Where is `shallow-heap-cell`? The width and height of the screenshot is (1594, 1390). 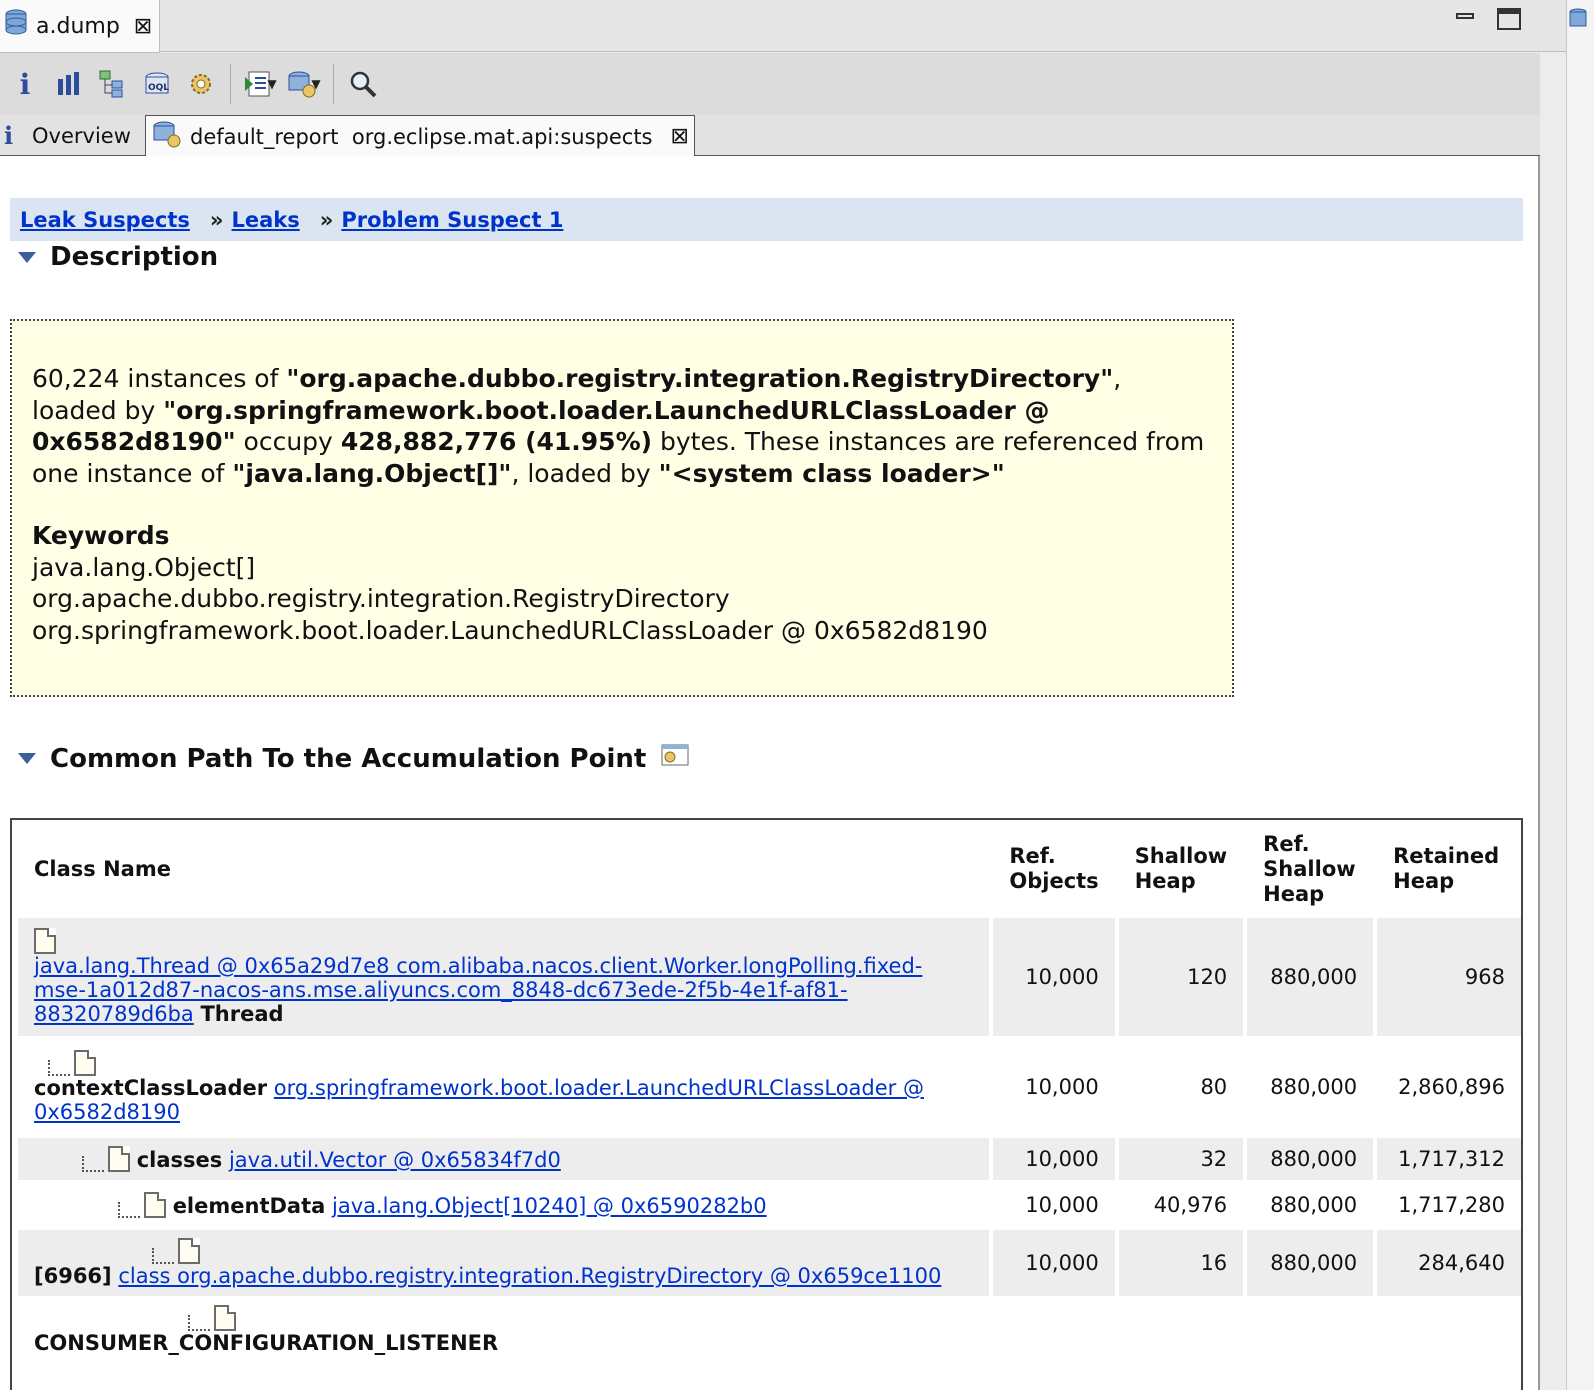 shallow-heap-cell is located at coordinates (1181, 1332).